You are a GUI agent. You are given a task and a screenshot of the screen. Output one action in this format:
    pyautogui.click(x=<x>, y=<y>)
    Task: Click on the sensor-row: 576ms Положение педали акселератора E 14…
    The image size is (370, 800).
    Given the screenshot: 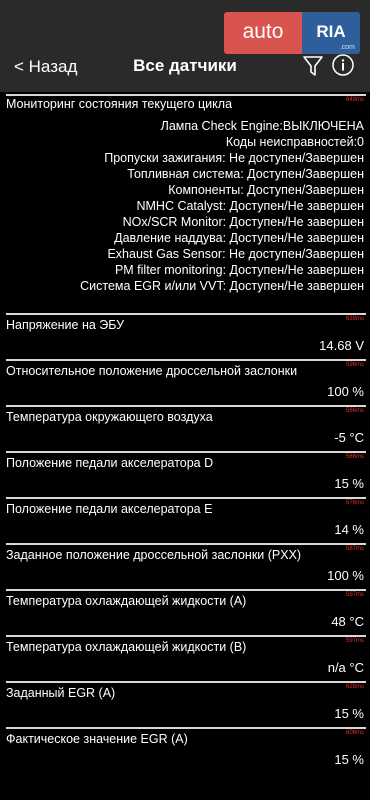 What is the action you would take?
    pyautogui.click(x=185, y=519)
    